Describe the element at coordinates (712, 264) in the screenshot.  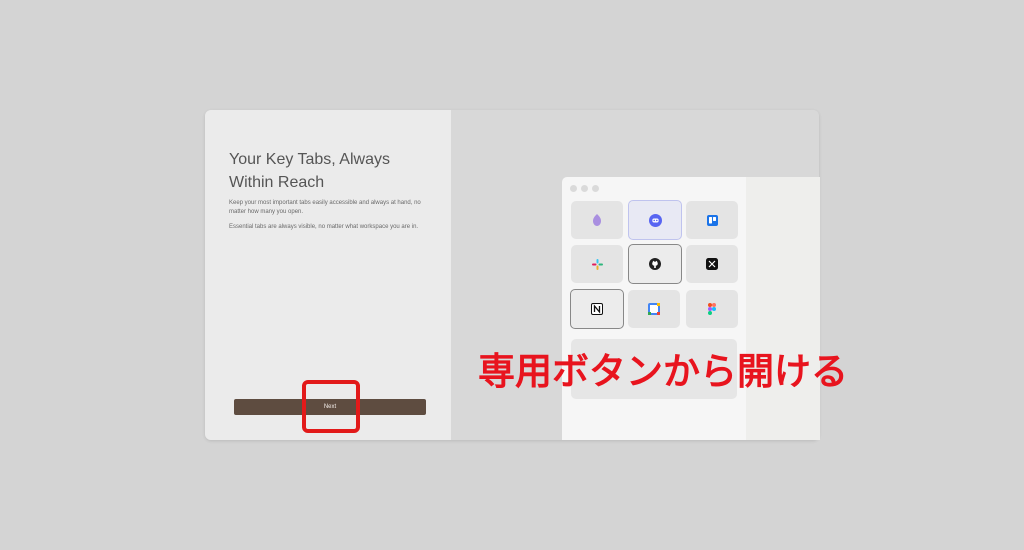
I see `x-twitter-icon` at that location.